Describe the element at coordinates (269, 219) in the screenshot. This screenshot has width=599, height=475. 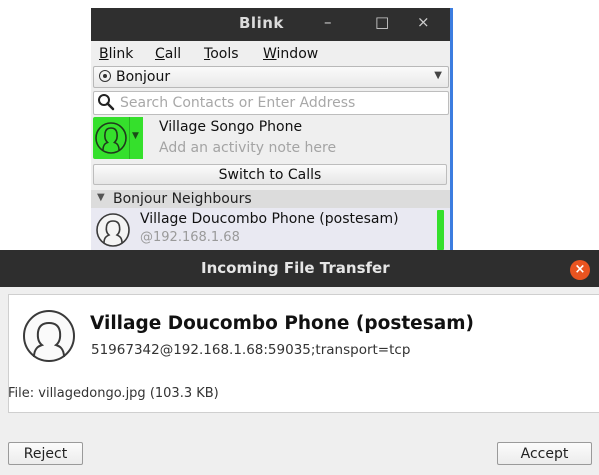
I see `contact-name: Village Doucombo Phone (postesam)` at that location.